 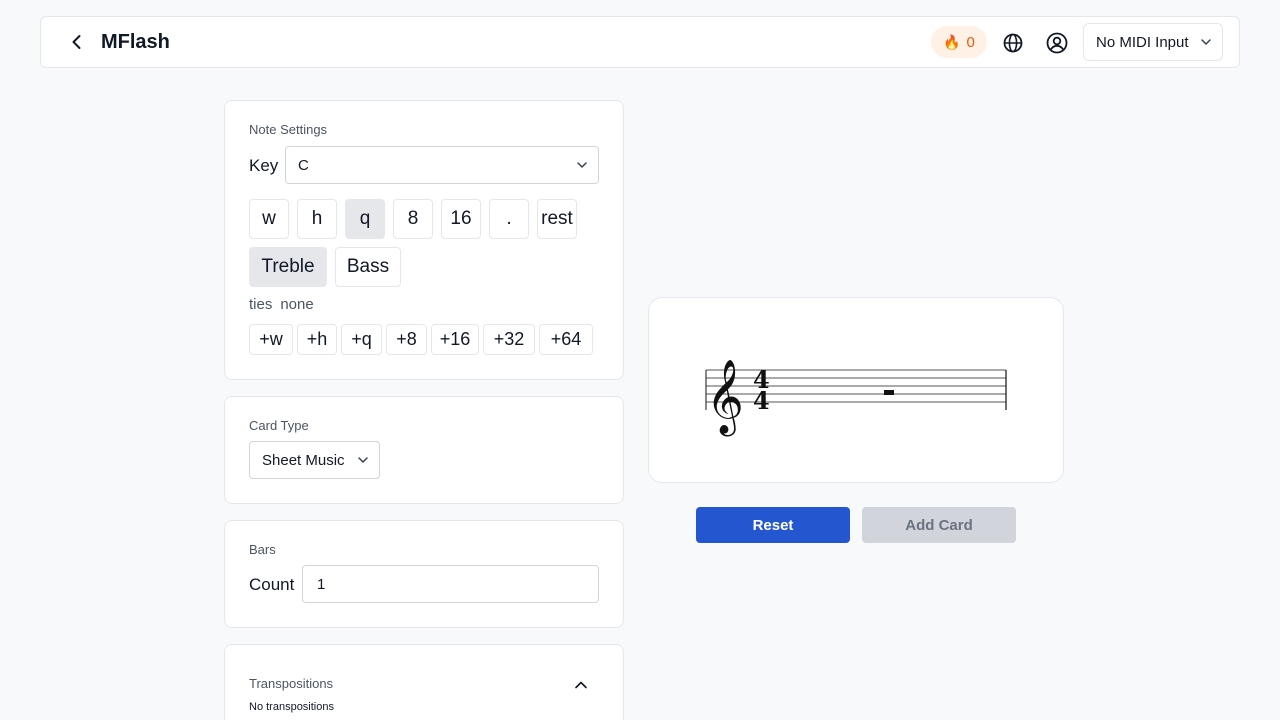 I want to click on chevron-up-icon, so click(x=581, y=685).